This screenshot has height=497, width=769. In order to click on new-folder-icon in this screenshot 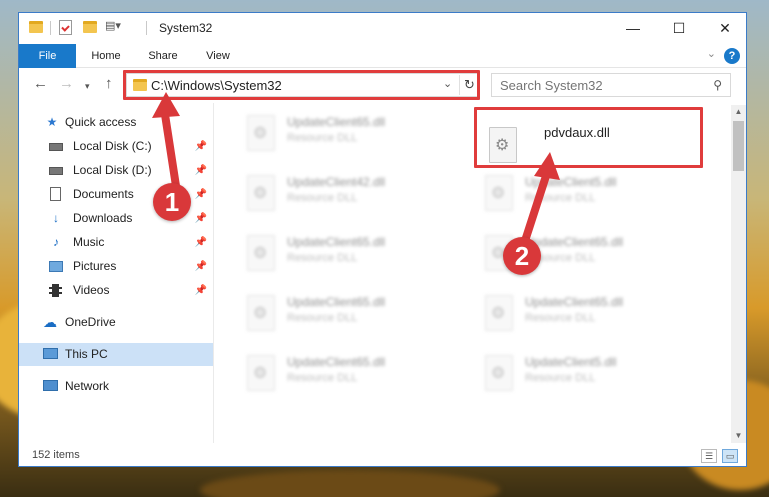, I will do `click(90, 27)`.